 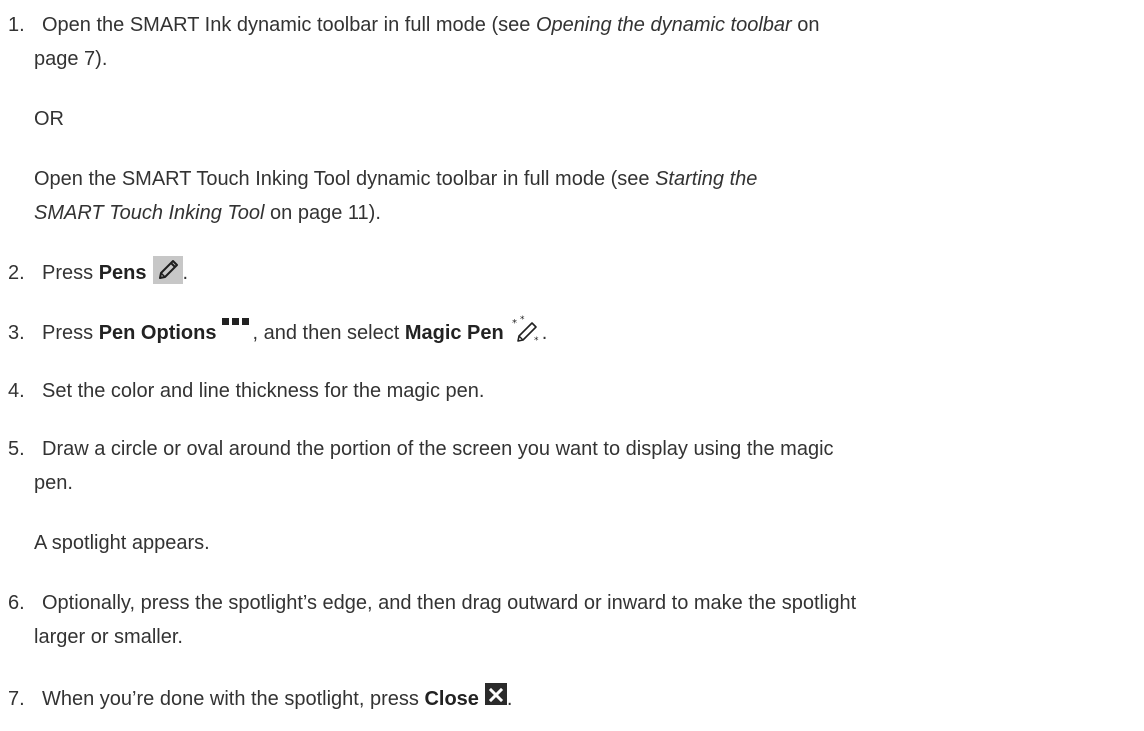 I want to click on step-1-line-2: page 7)., so click(x=71, y=59).